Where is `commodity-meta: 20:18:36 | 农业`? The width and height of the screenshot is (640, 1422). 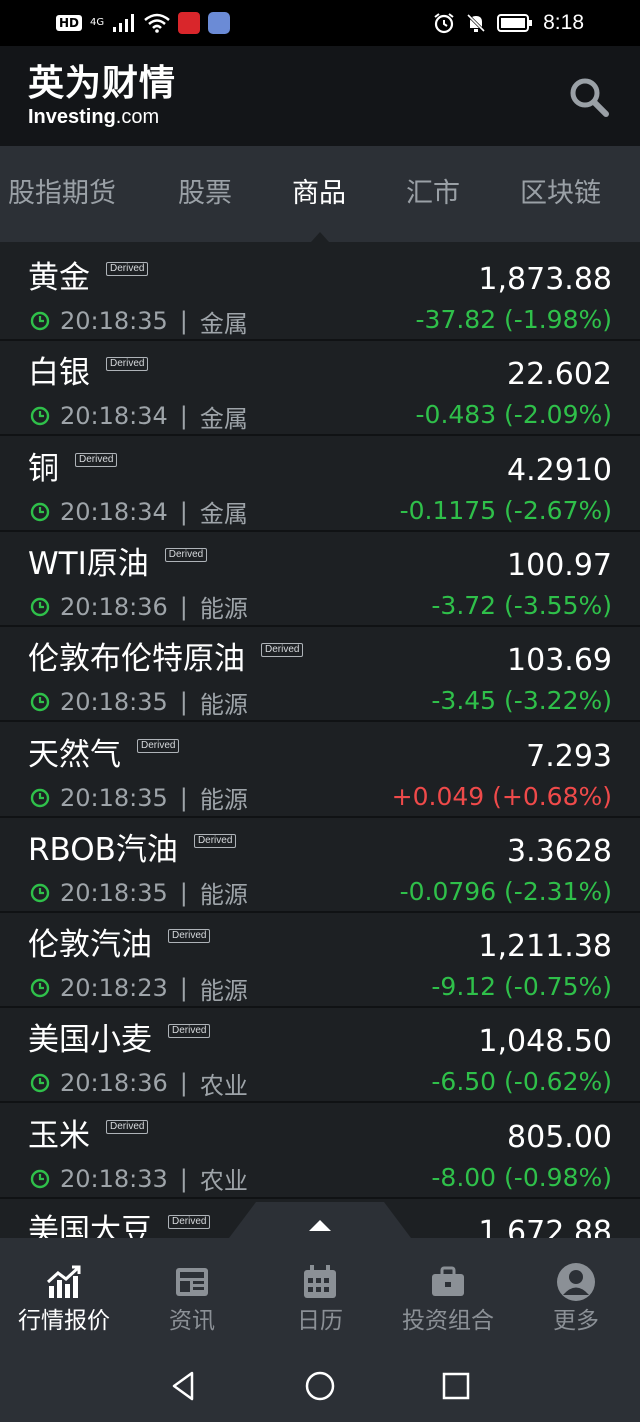 commodity-meta: 20:18:36 | 农业 is located at coordinates (139, 1084).